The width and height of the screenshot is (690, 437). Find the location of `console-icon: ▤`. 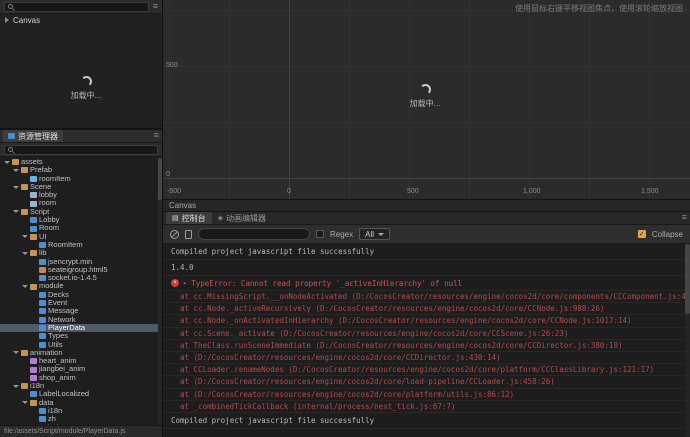

console-icon: ▤ is located at coordinates (175, 218).